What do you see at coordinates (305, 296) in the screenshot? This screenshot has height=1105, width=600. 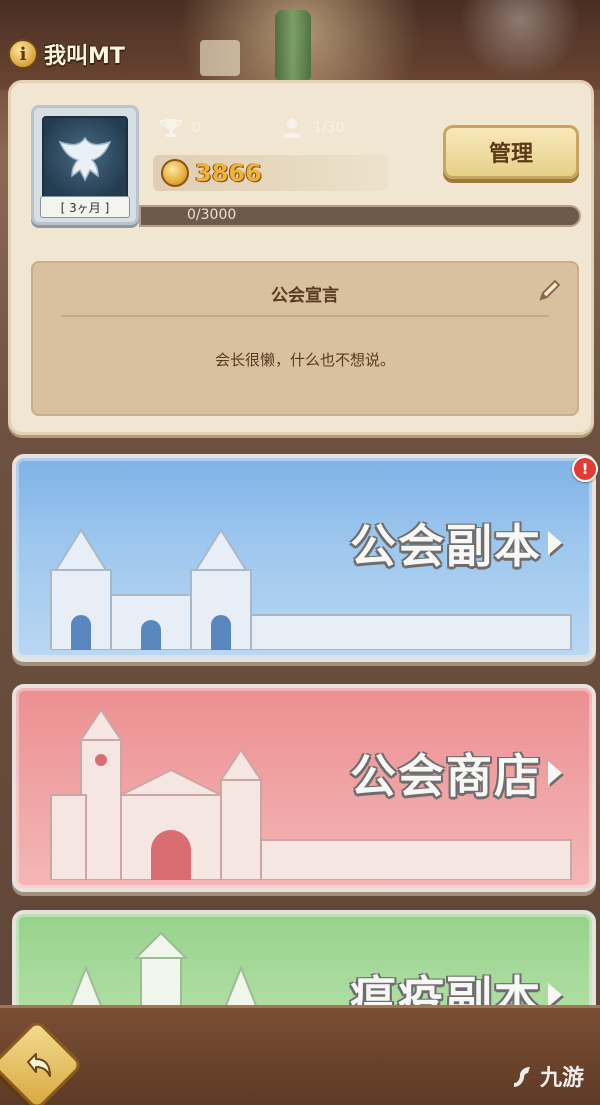 I see `declaration-title: 公会宣言` at bounding box center [305, 296].